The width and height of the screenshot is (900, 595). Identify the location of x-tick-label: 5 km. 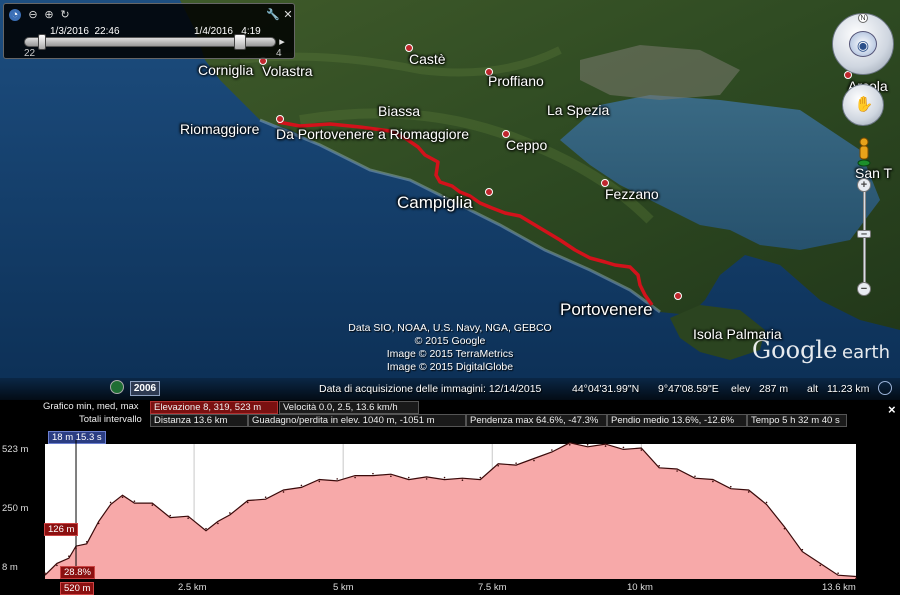
(343, 587).